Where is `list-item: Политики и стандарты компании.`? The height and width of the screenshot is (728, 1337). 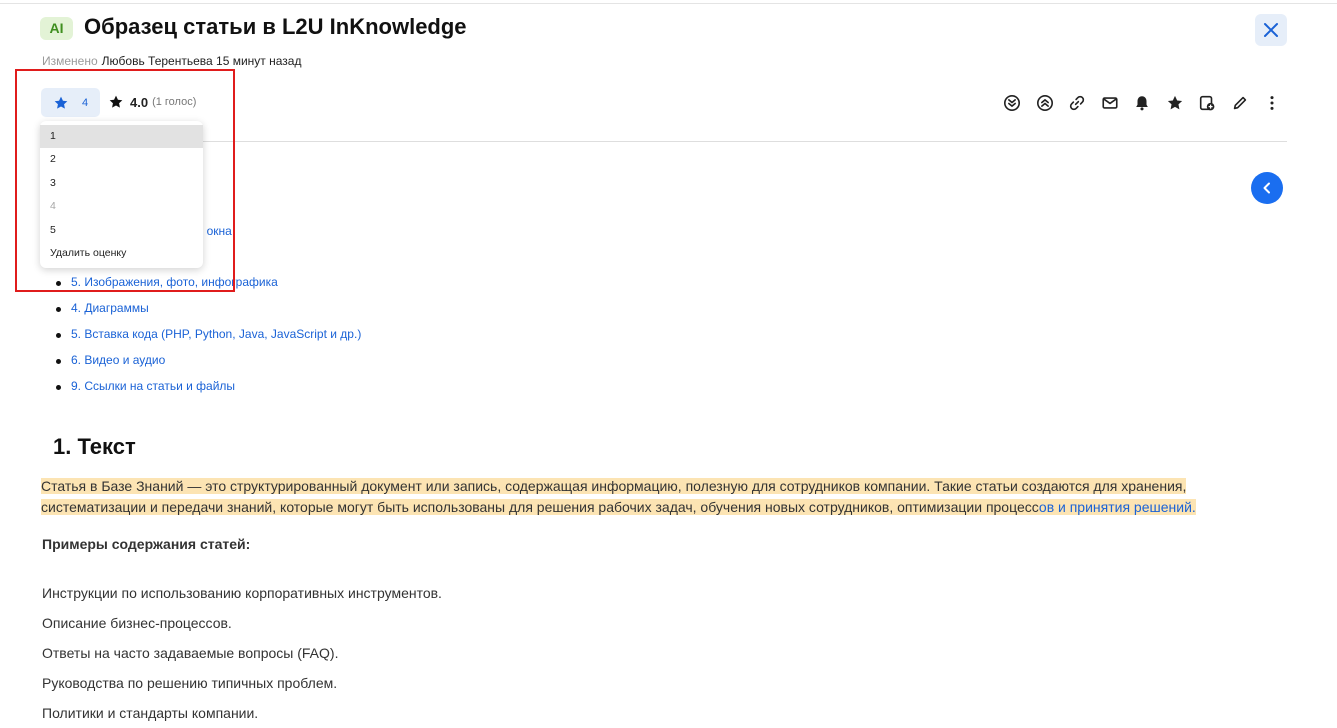 list-item: Политики и стандарты компании. is located at coordinates (150, 713).